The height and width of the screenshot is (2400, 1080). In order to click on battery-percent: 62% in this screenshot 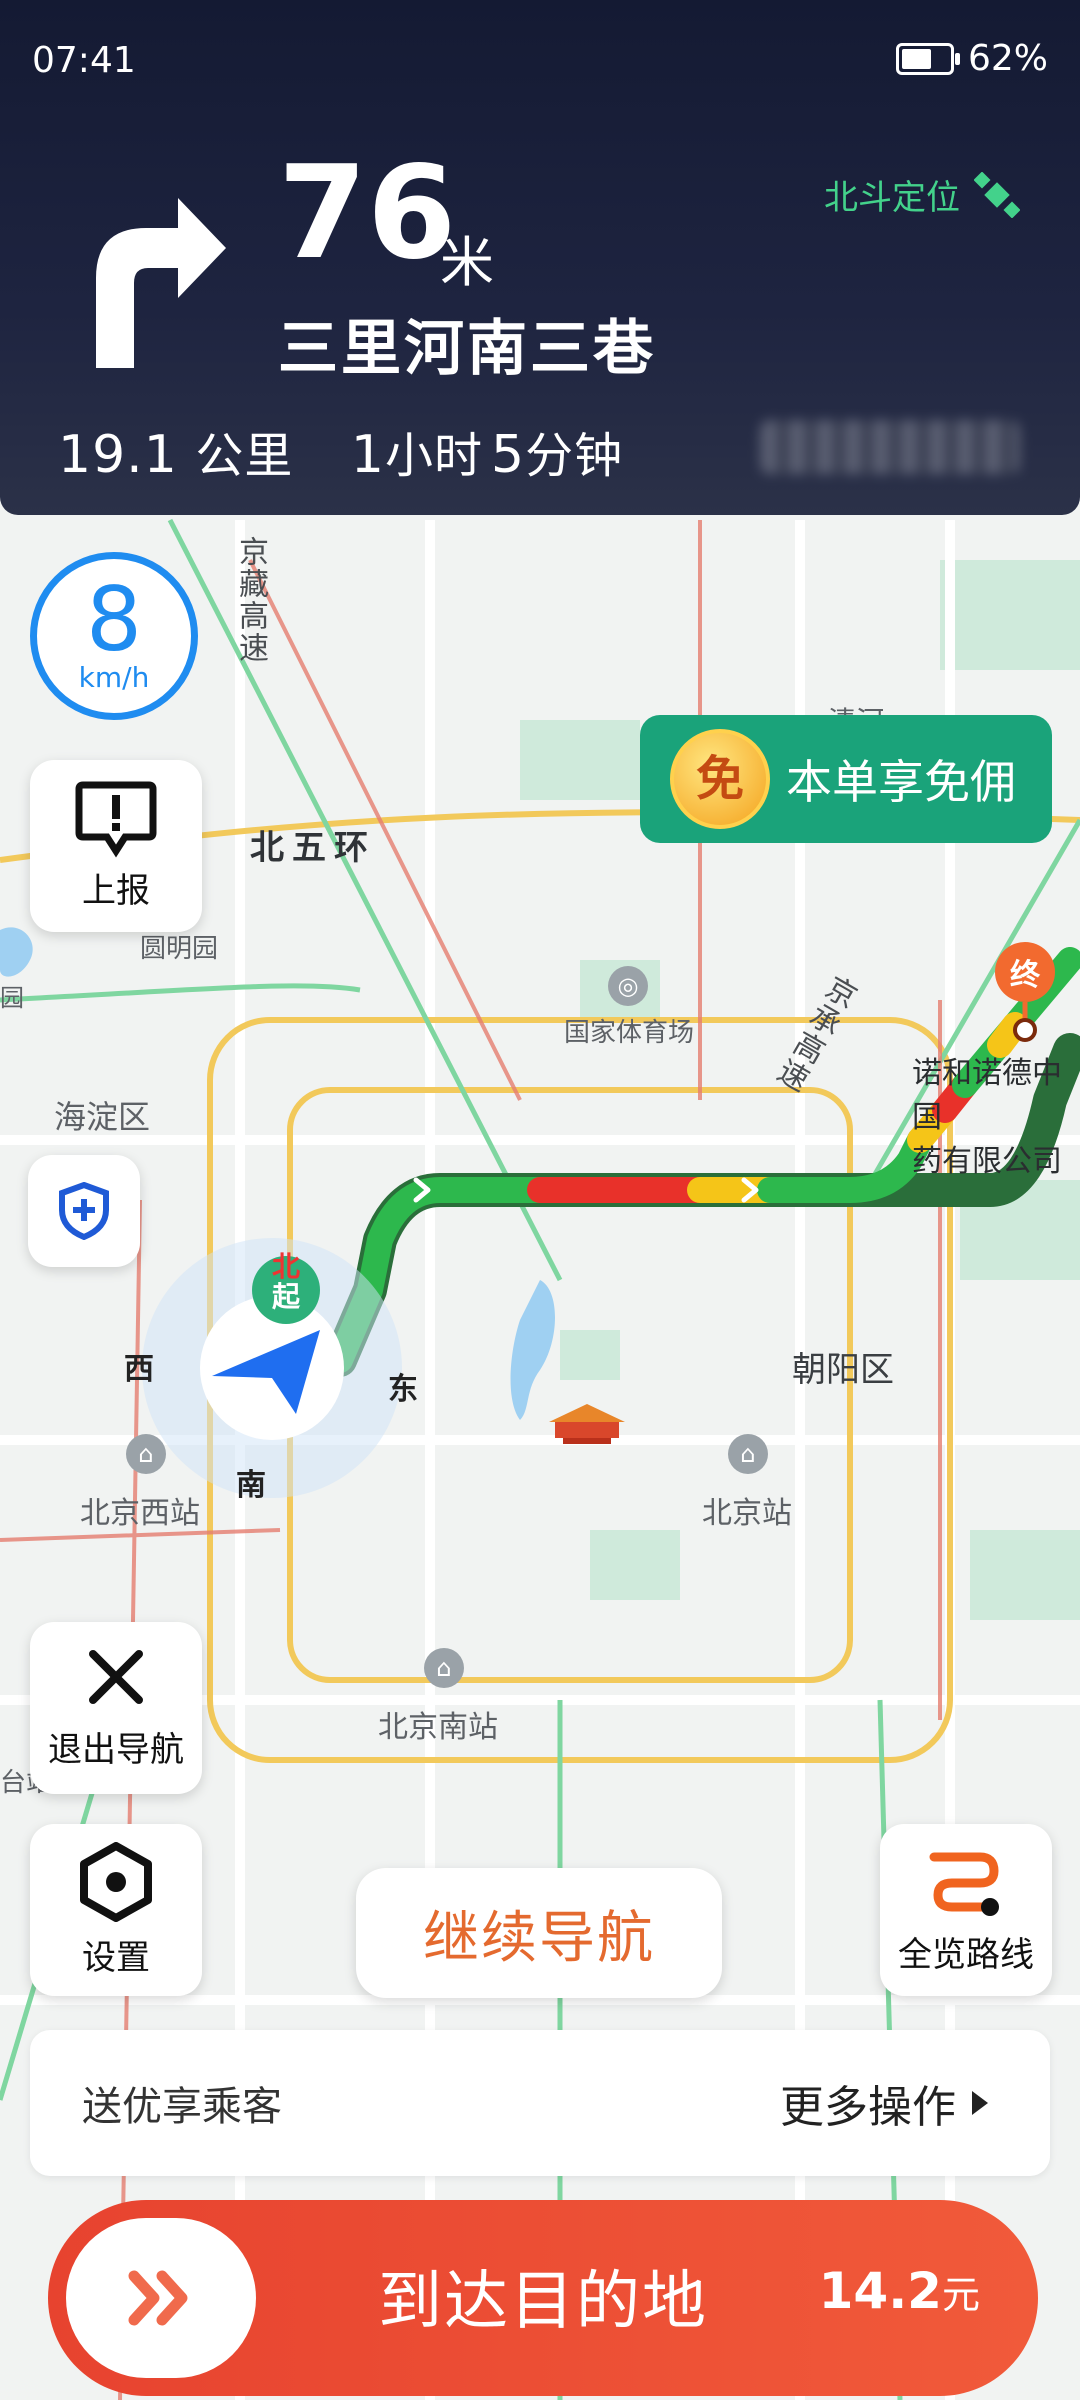, I will do `click(1007, 58)`.